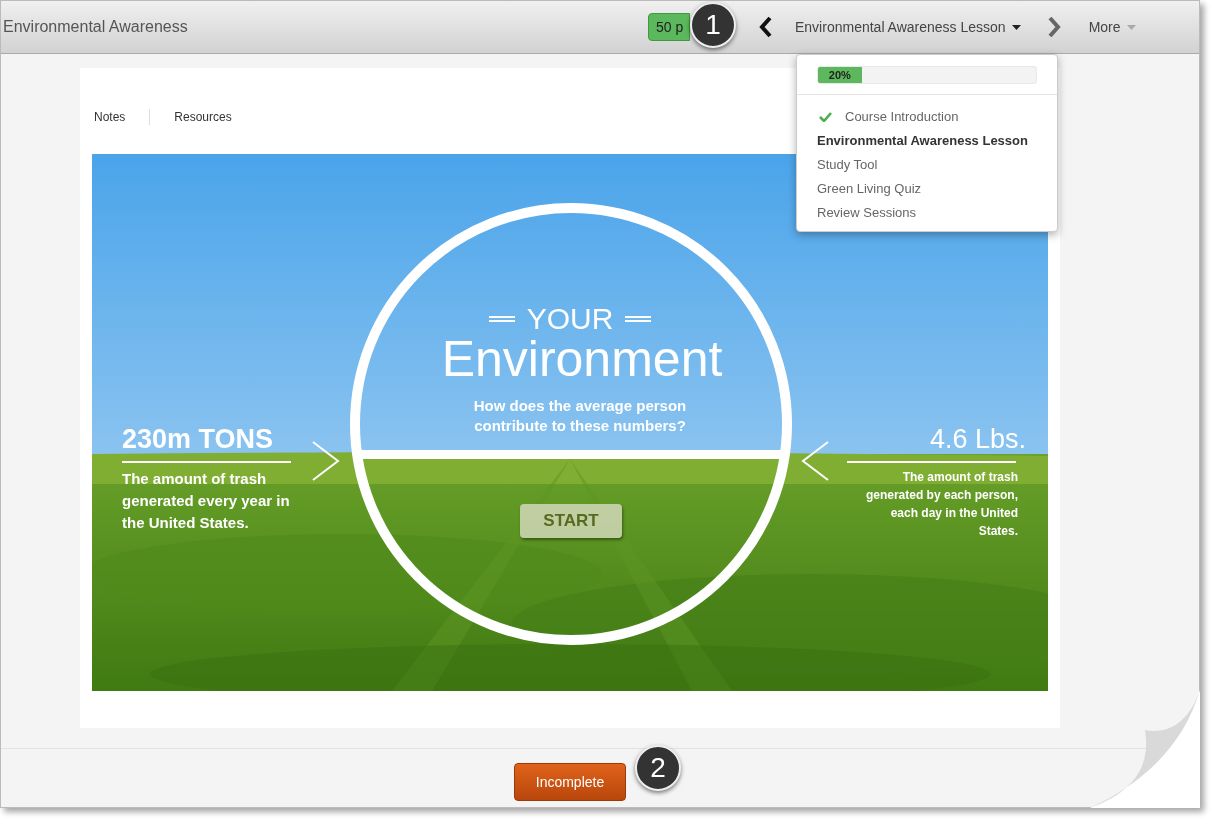  I want to click on tab-link: Resources, so click(203, 117).